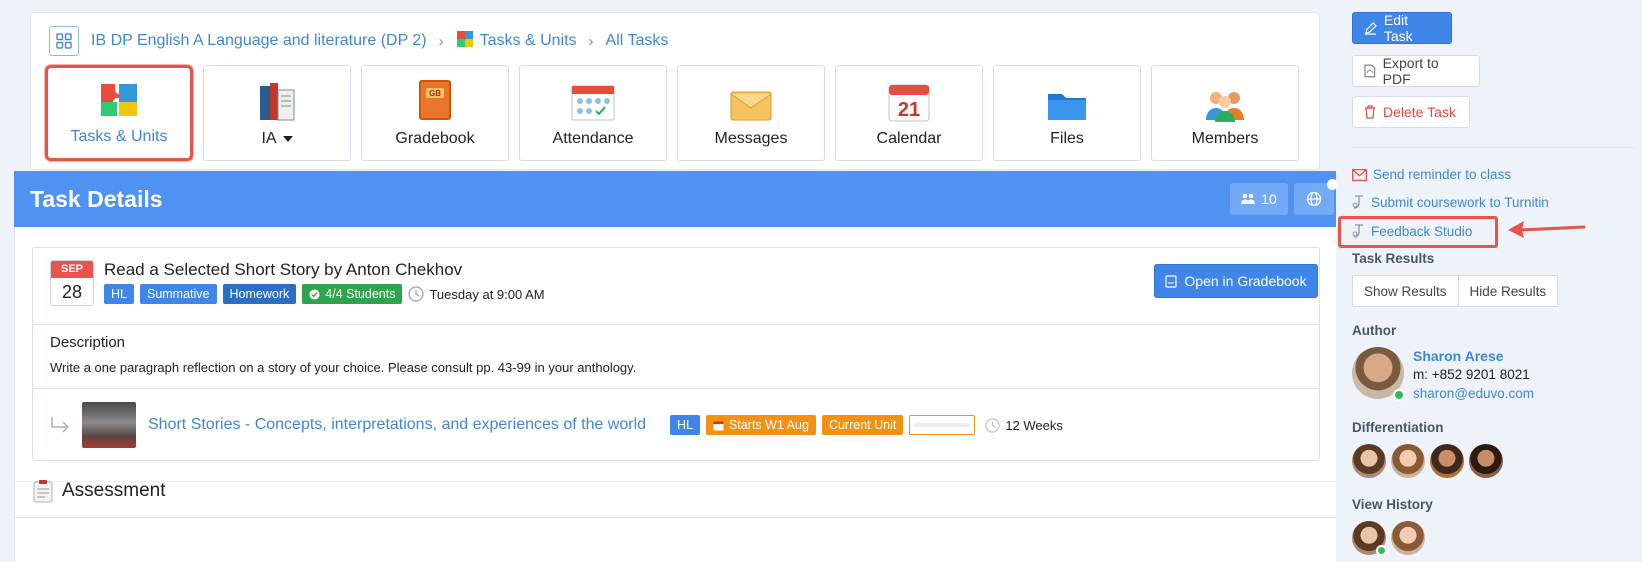 Image resolution: width=1642 pixels, height=562 pixels. What do you see at coordinates (1067, 138) in the screenshot?
I see `tile-label: Files` at bounding box center [1067, 138].